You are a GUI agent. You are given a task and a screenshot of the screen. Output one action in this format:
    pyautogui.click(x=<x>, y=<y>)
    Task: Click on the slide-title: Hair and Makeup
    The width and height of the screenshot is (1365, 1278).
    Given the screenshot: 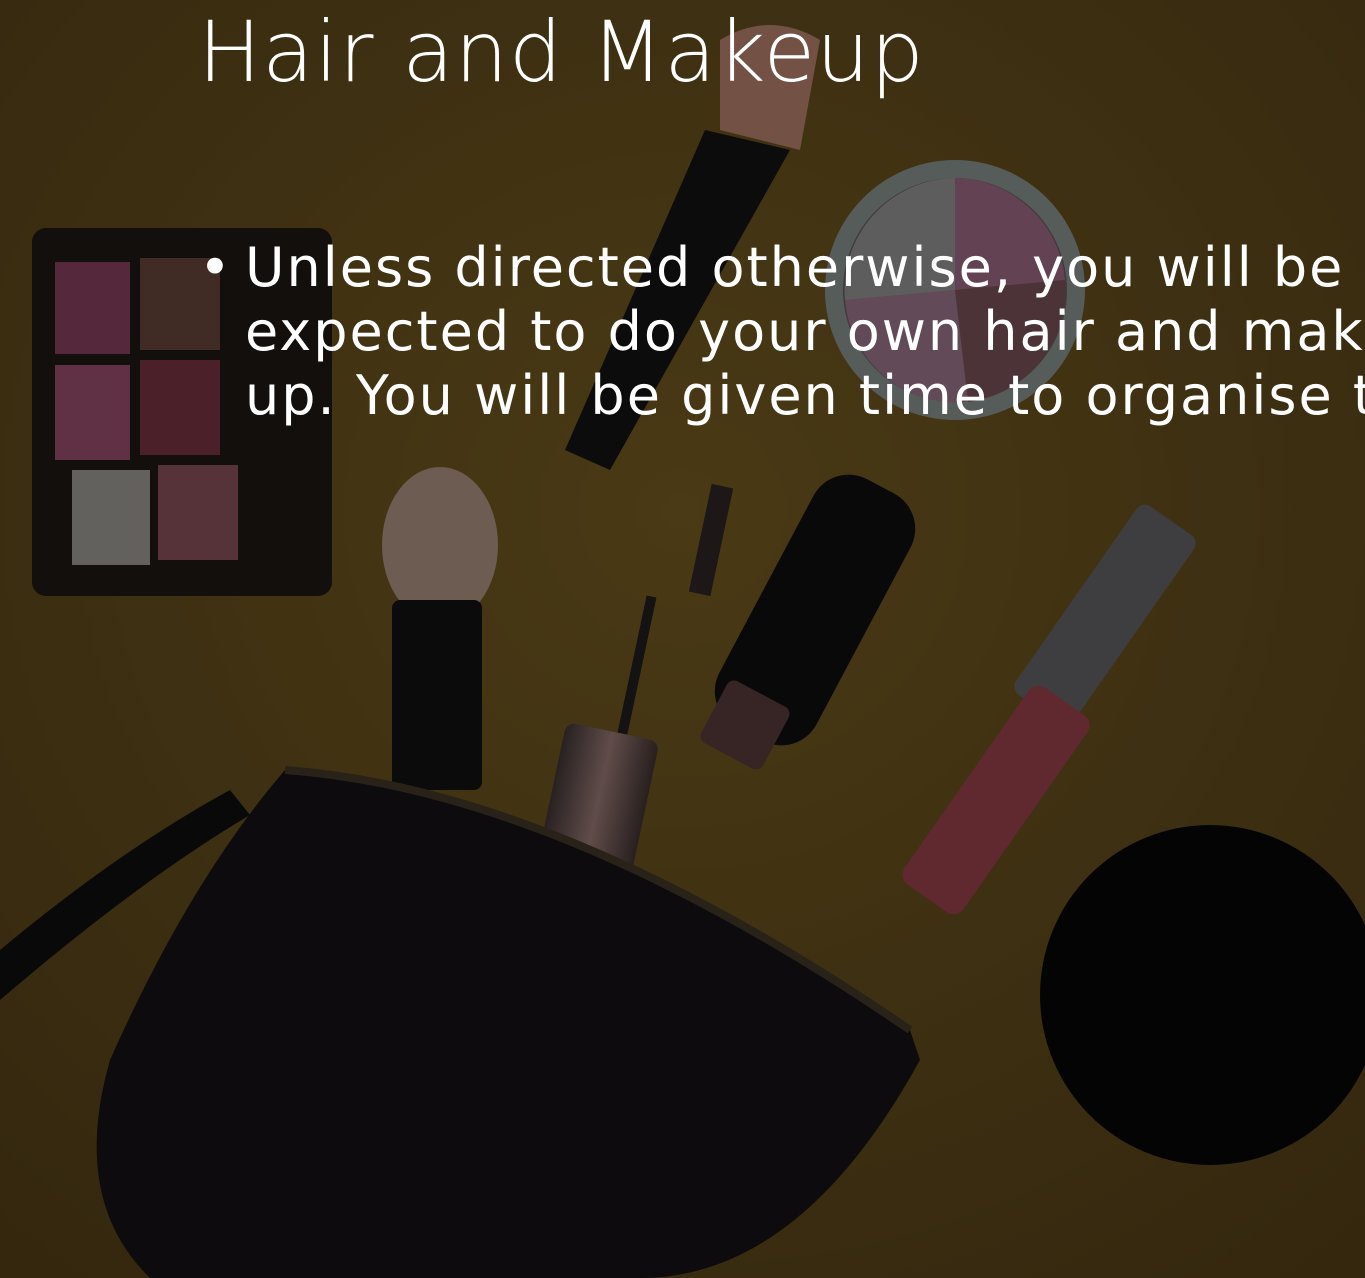 What is the action you would take?
    pyautogui.click(x=561, y=52)
    